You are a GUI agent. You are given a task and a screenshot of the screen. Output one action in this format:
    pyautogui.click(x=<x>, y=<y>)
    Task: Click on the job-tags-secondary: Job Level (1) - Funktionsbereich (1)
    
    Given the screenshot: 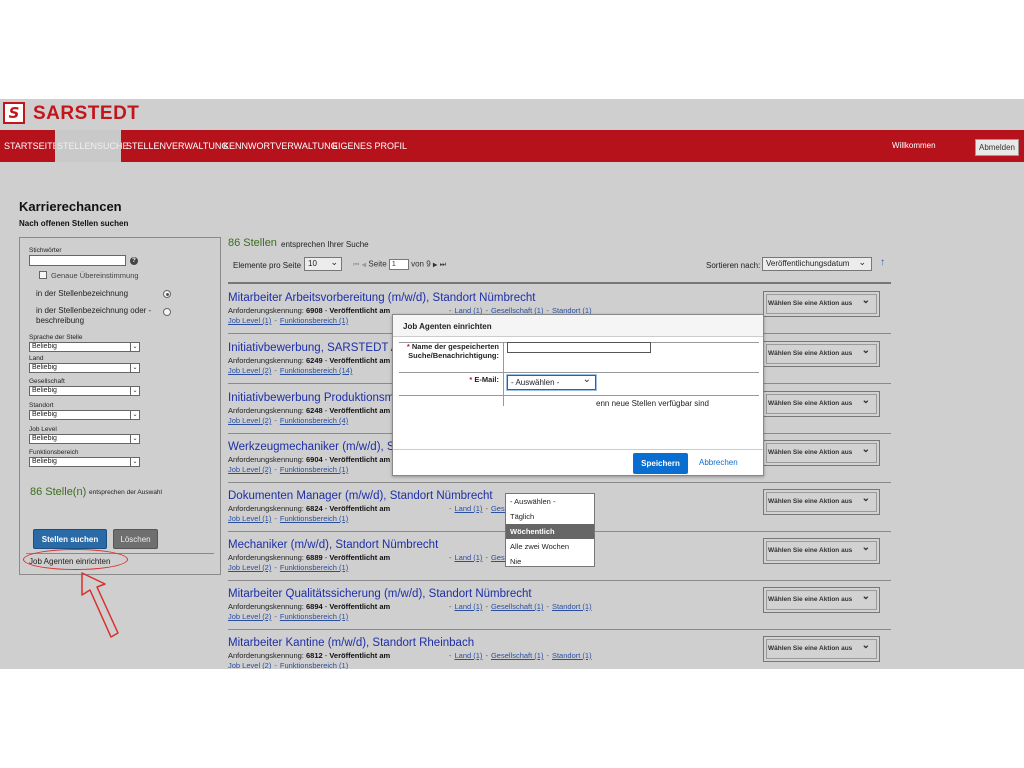 What is the action you would take?
    pyautogui.click(x=288, y=320)
    